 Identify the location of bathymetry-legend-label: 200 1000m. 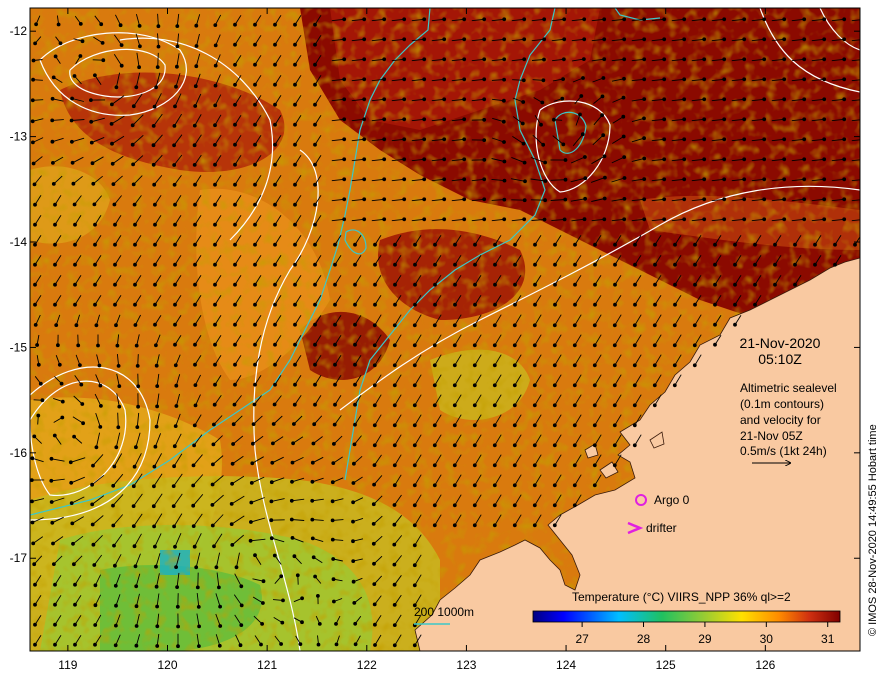
(444, 612).